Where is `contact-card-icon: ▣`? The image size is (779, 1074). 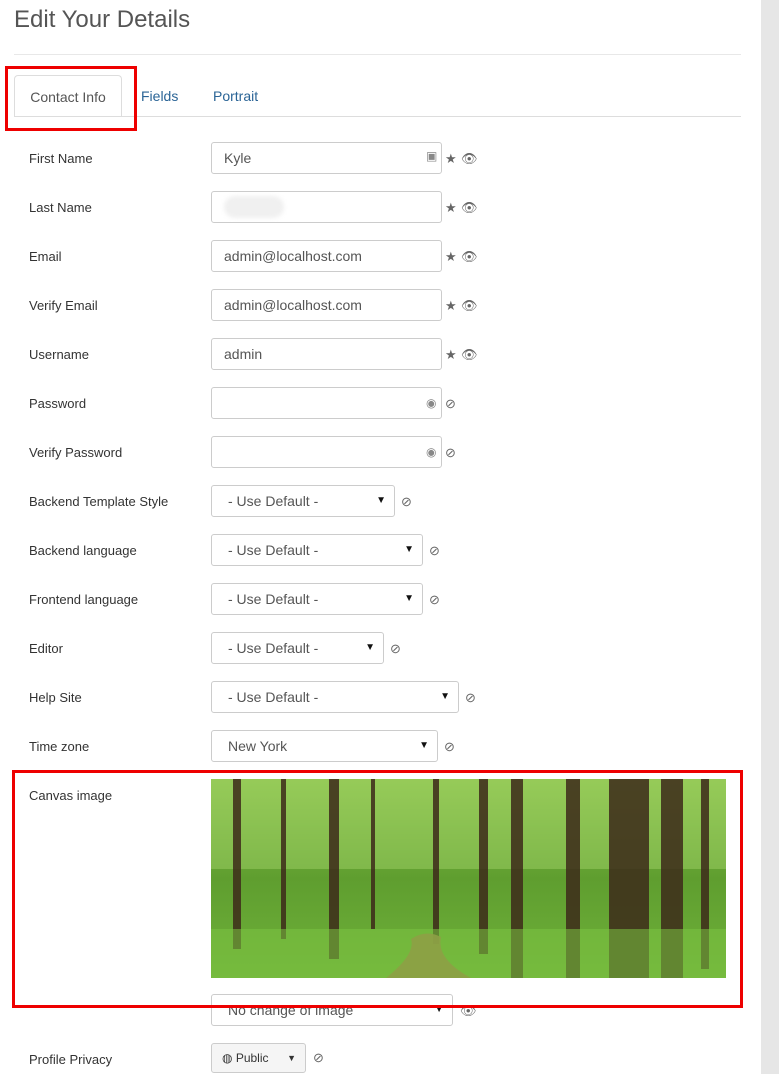 contact-card-icon: ▣ is located at coordinates (432, 156).